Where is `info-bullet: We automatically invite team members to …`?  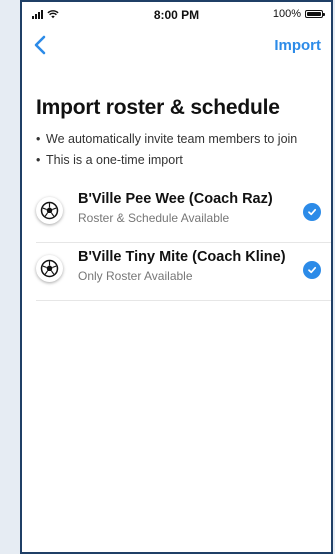
info-bullet: We automatically invite team members to … is located at coordinates (183, 139).